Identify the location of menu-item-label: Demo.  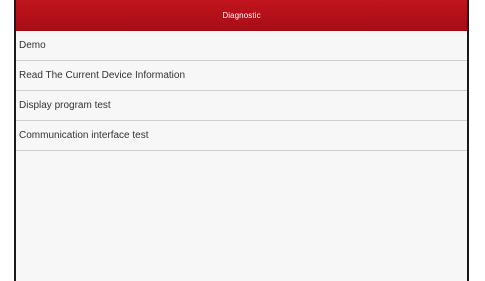
(32, 45).